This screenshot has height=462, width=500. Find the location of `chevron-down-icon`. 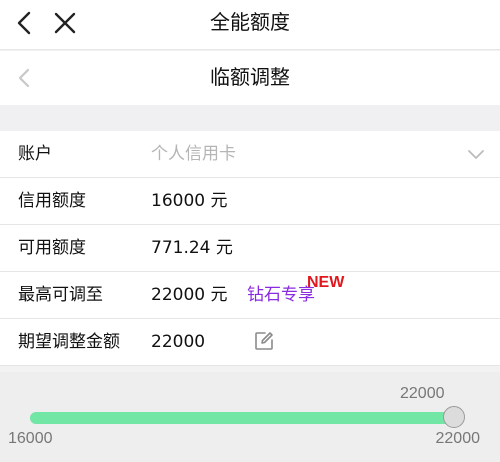

chevron-down-icon is located at coordinates (476, 154).